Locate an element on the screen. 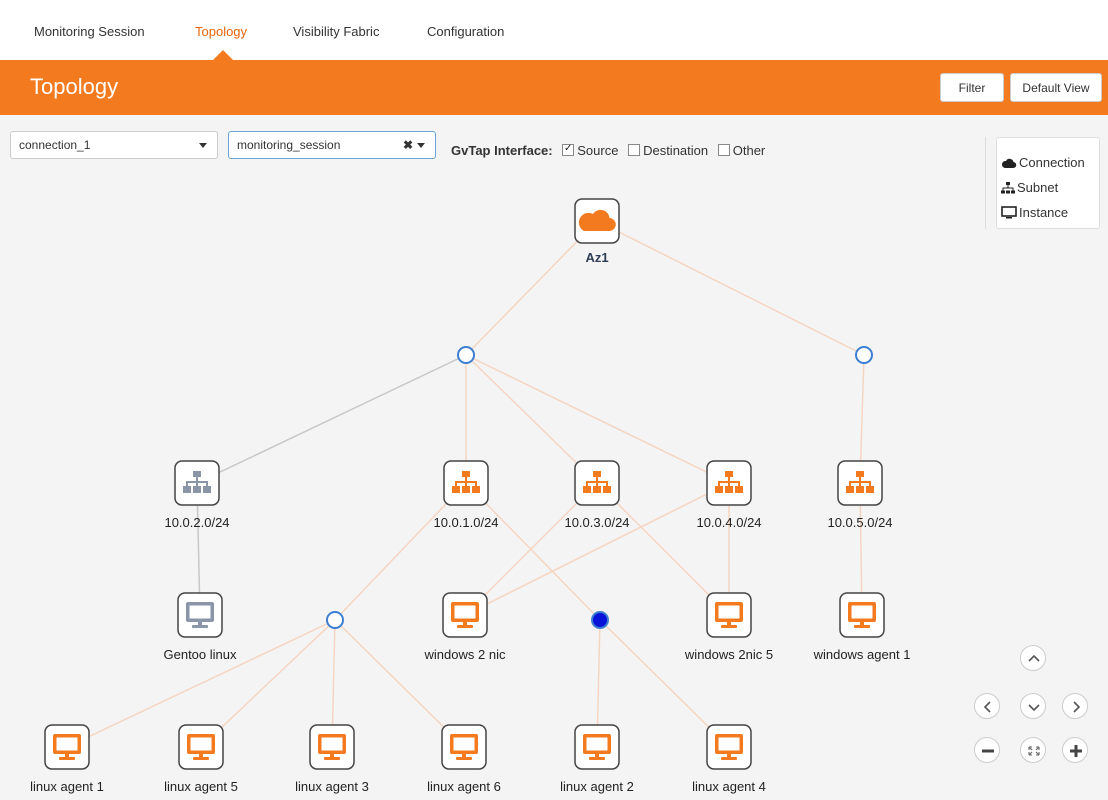  fit-screen-icon is located at coordinates (1034, 751).